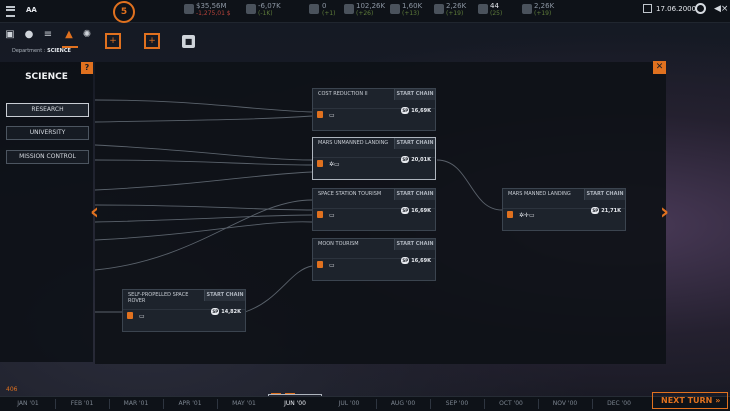 Image resolution: width=730 pixels, height=411 pixels. I want to click on counter-value: 406, so click(12, 389).